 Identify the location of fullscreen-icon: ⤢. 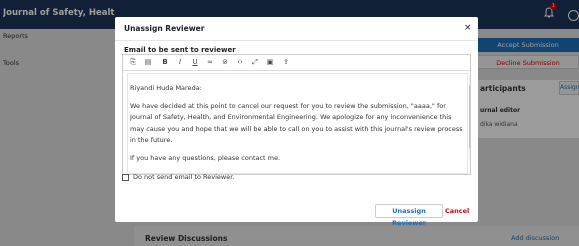
(255, 62).